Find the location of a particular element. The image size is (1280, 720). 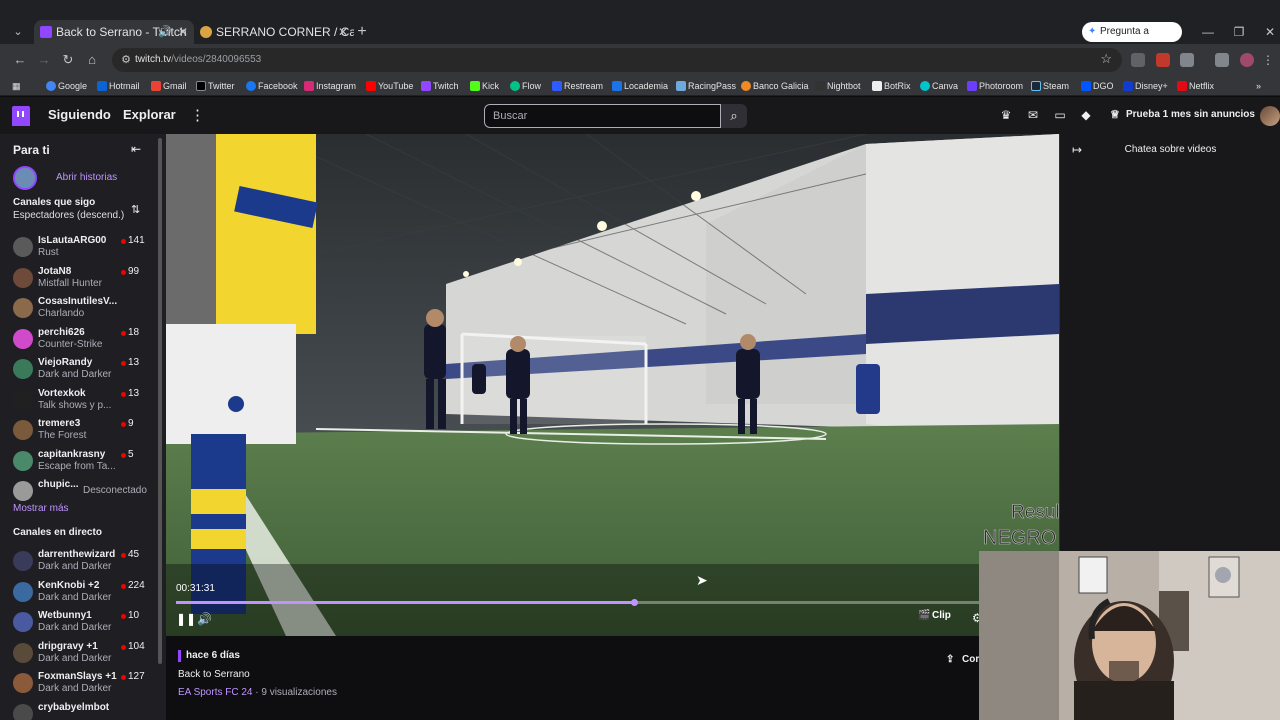

channel-game: Dark and Darker is located at coordinates (75, 374).